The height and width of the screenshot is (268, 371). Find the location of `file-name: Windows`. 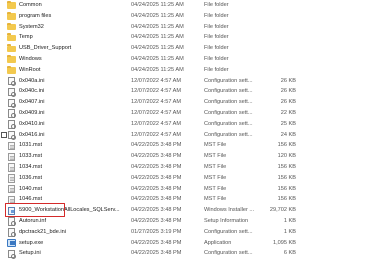

file-name: Windows is located at coordinates (73, 59).